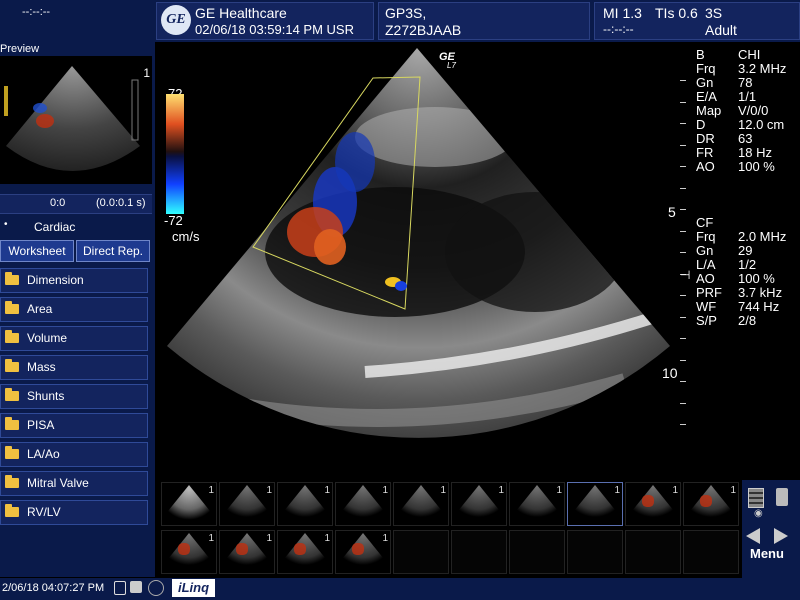 This screenshot has width=800, height=600. I want to click on patient-box: GP3S, Z272BJAAB, so click(484, 21).